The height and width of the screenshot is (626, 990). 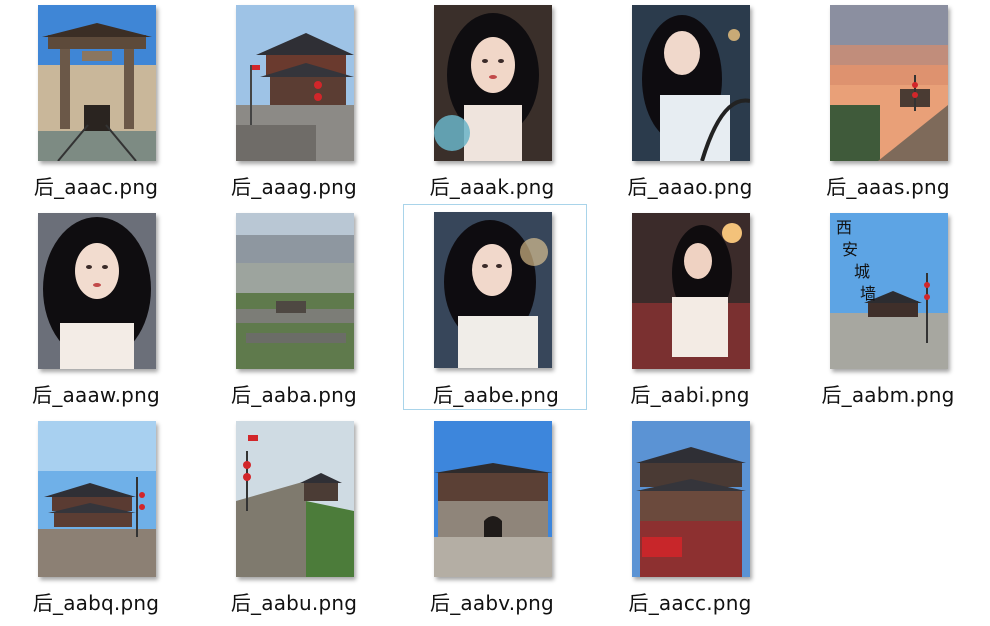 I want to click on file-item: 后_aaac.png, so click(x=95, y=107).